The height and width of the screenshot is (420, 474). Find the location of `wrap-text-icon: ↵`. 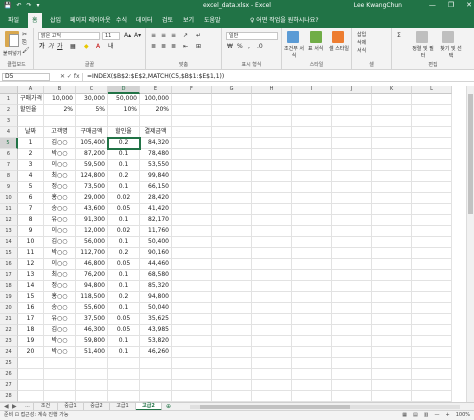

wrap-text-icon: ↵ is located at coordinates (198, 35).